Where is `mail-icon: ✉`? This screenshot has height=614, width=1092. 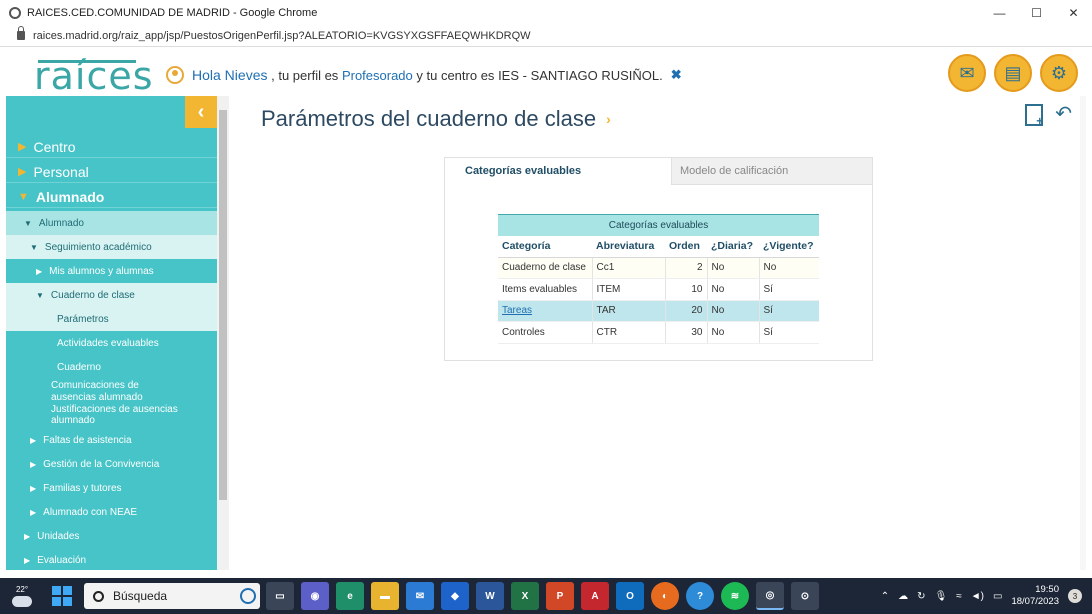 mail-icon: ✉ is located at coordinates (967, 73).